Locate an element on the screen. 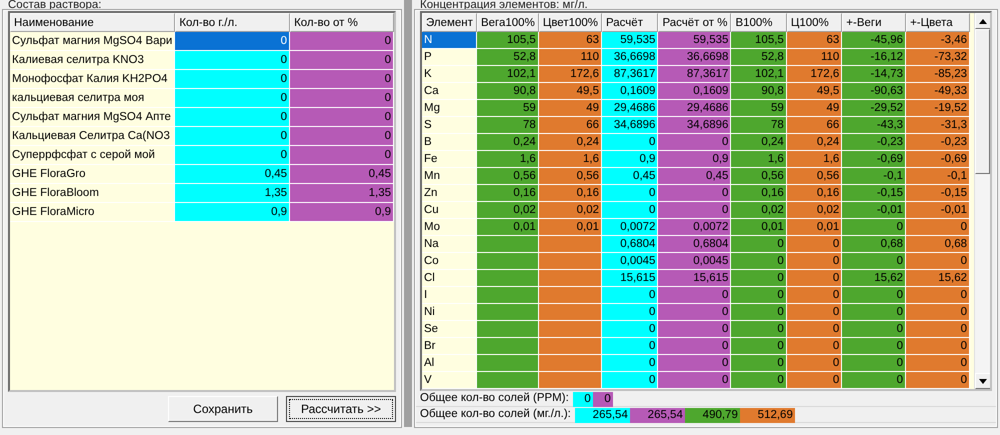 This screenshot has width=1000, height=435. column-header: Вега100% is located at coordinates (507, 22).